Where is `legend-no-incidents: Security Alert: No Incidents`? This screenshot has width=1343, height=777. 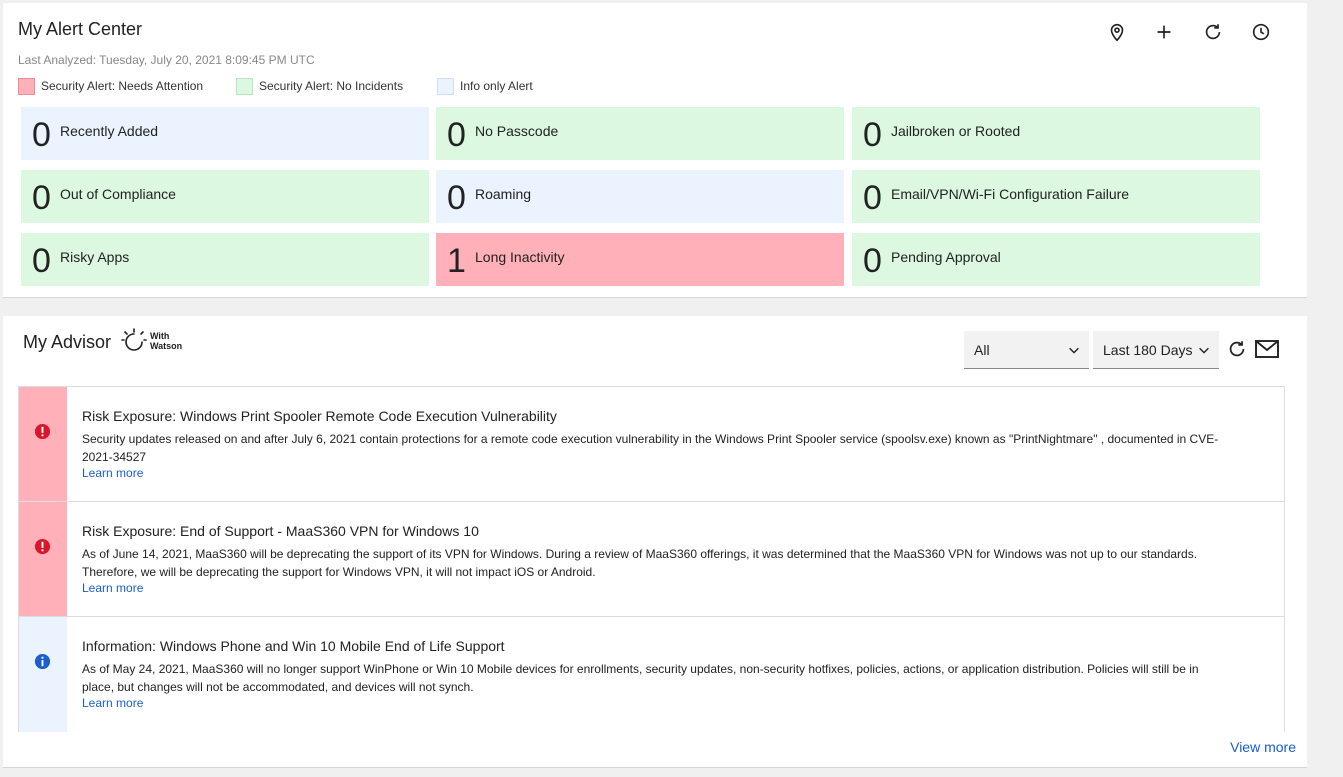 legend-no-incidents: Security Alert: No Incidents is located at coordinates (319, 86).